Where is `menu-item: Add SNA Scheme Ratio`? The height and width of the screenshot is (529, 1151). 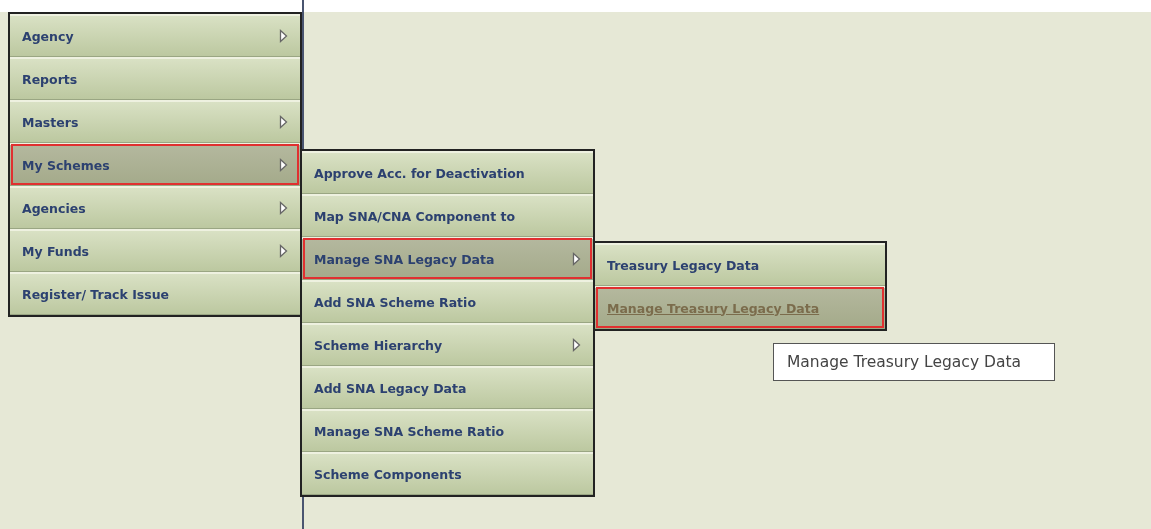 menu-item: Add SNA Scheme Ratio is located at coordinates (447, 301).